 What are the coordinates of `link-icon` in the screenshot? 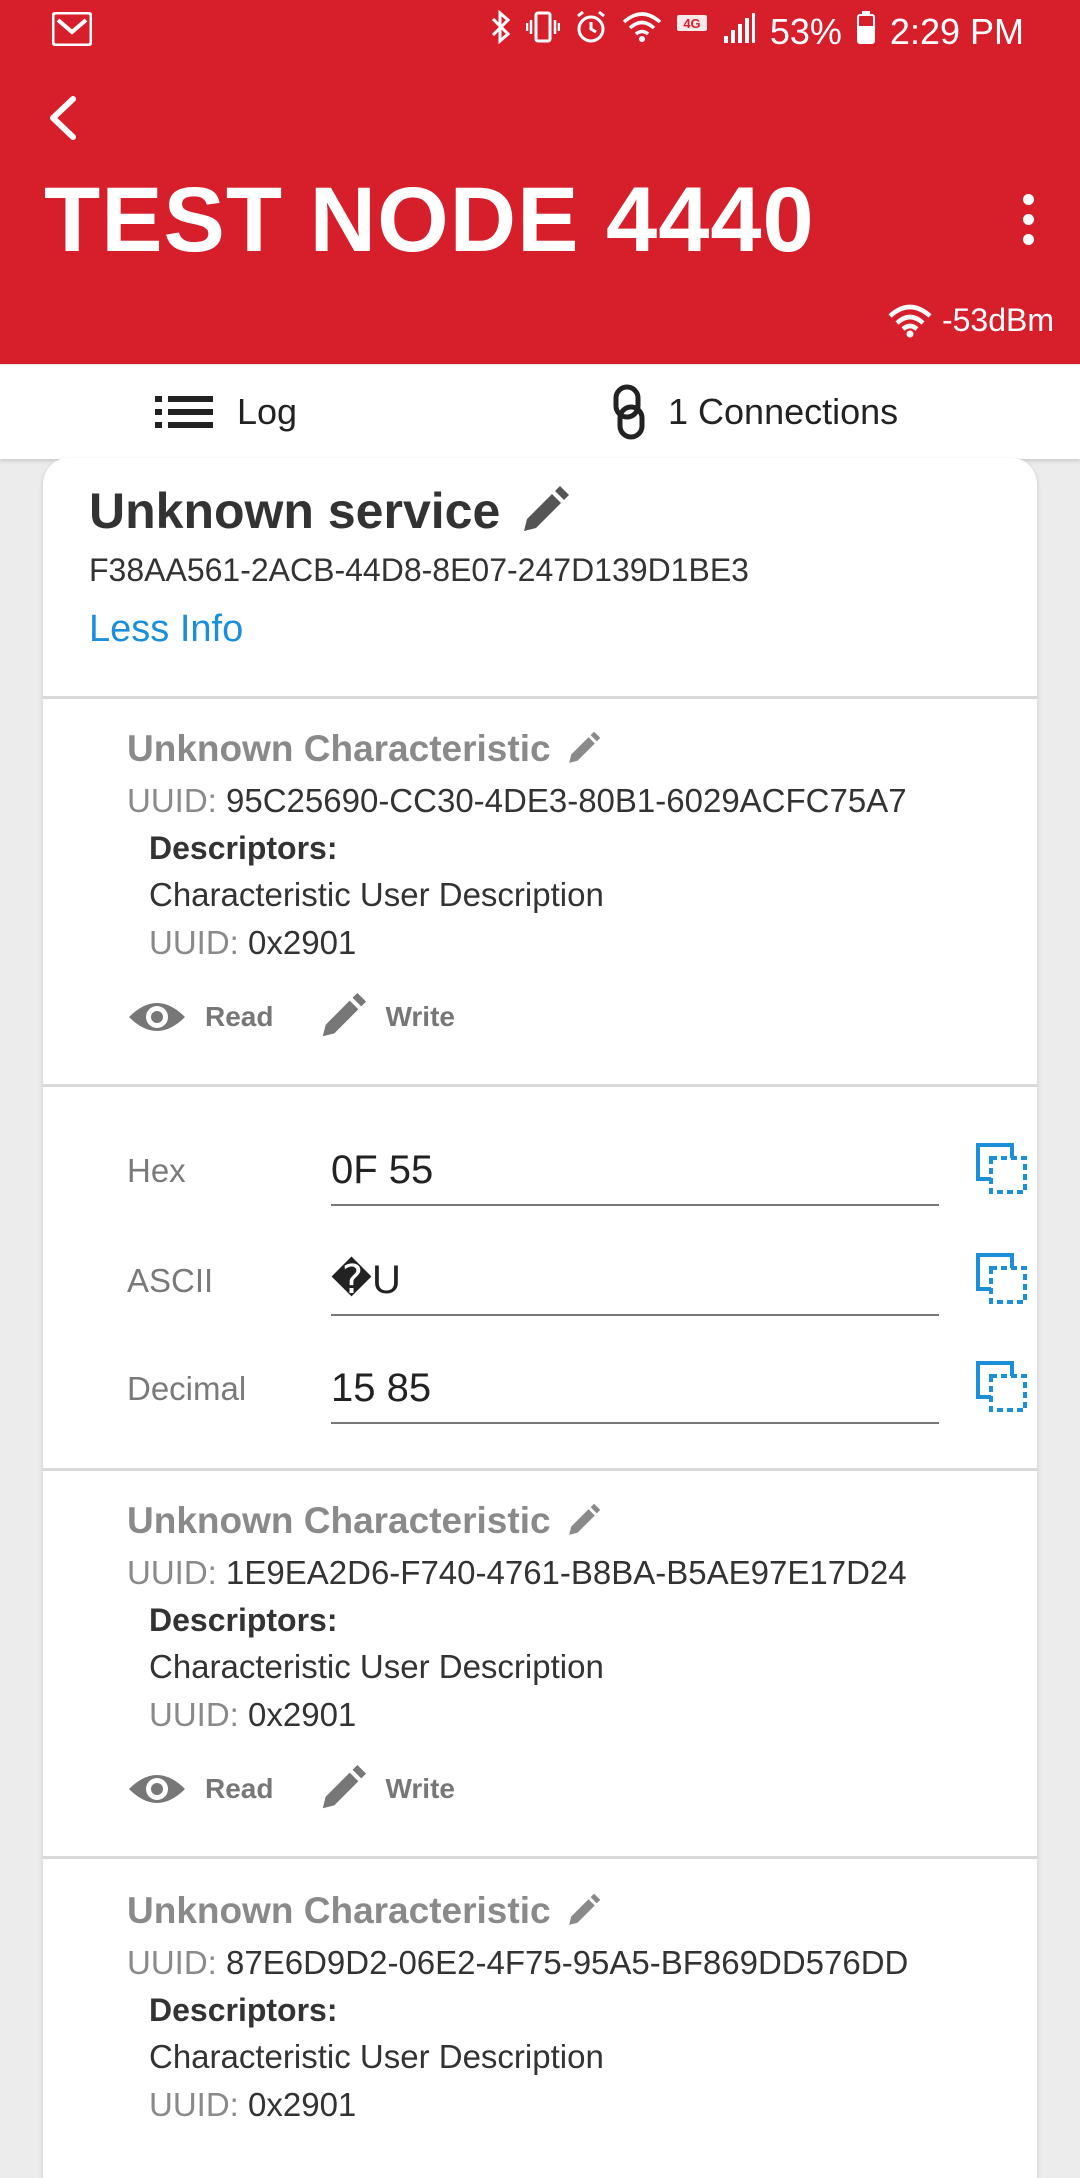 It's located at (629, 412).